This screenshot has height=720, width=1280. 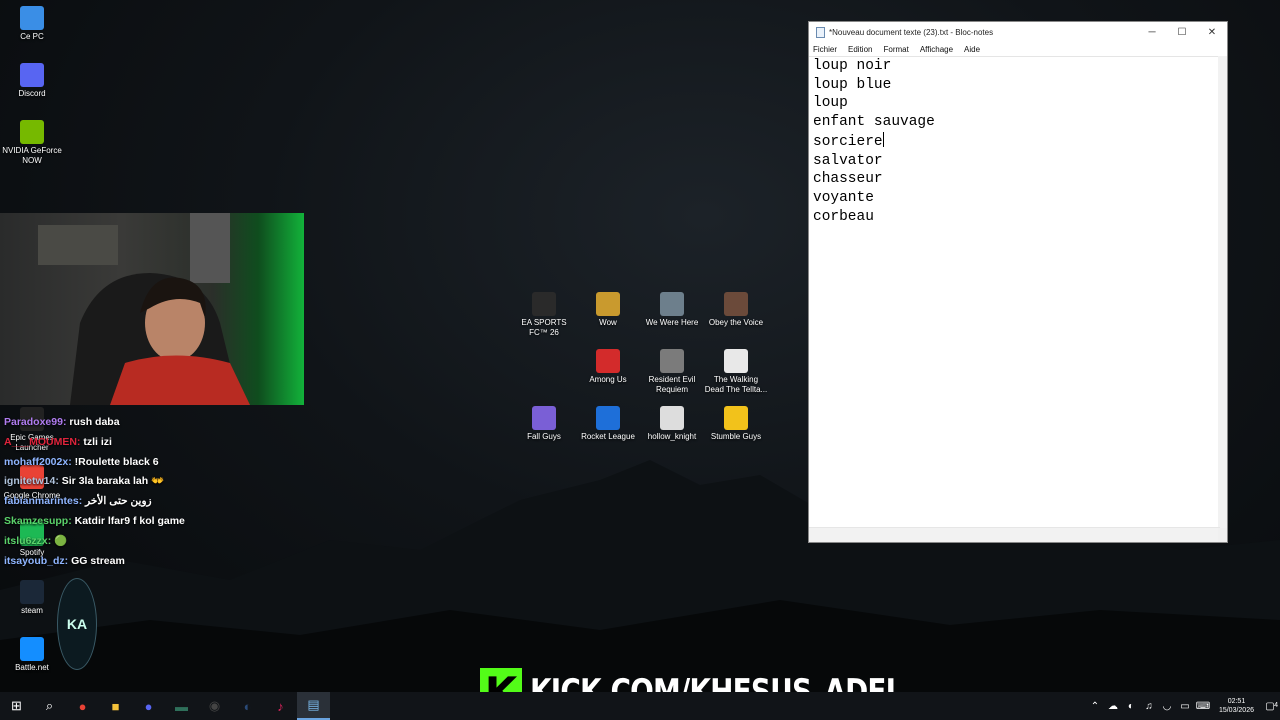 I want to click on nvidia-icon, so click(x=32, y=132).